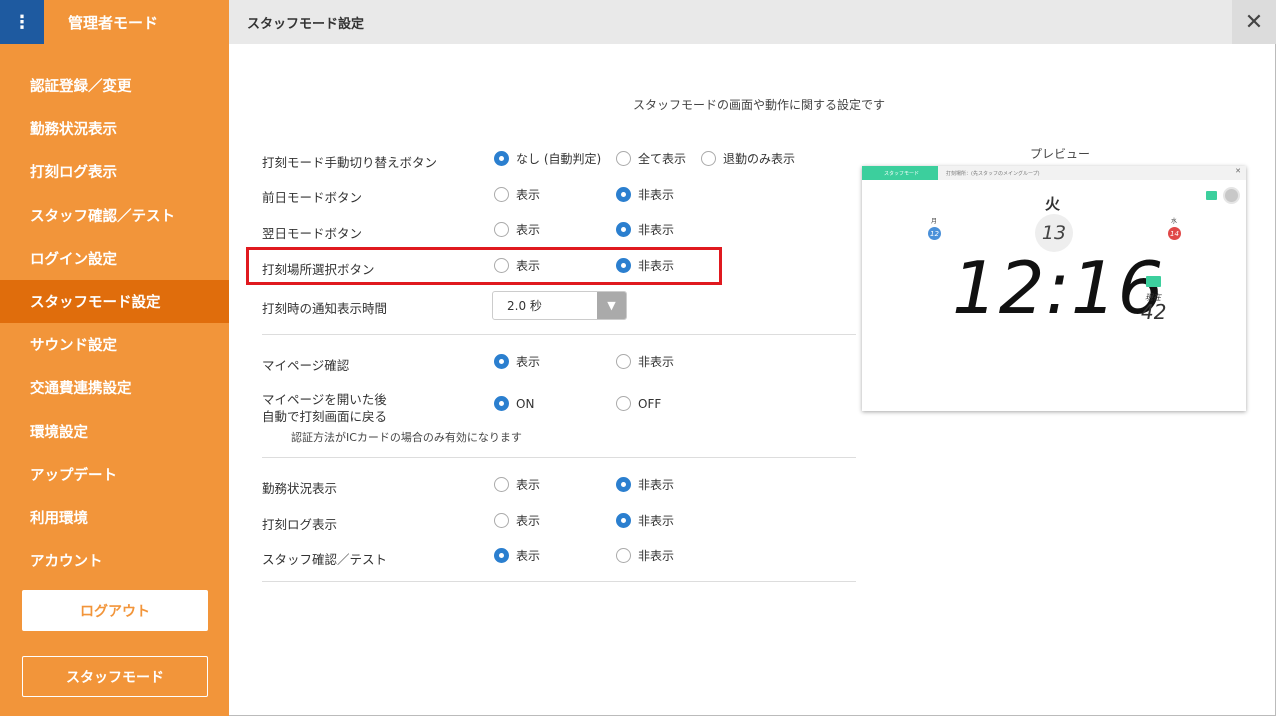 The image size is (1276, 716). I want to click on manual-switch-radio-leave: 退勤のみ表示, so click(748, 158).